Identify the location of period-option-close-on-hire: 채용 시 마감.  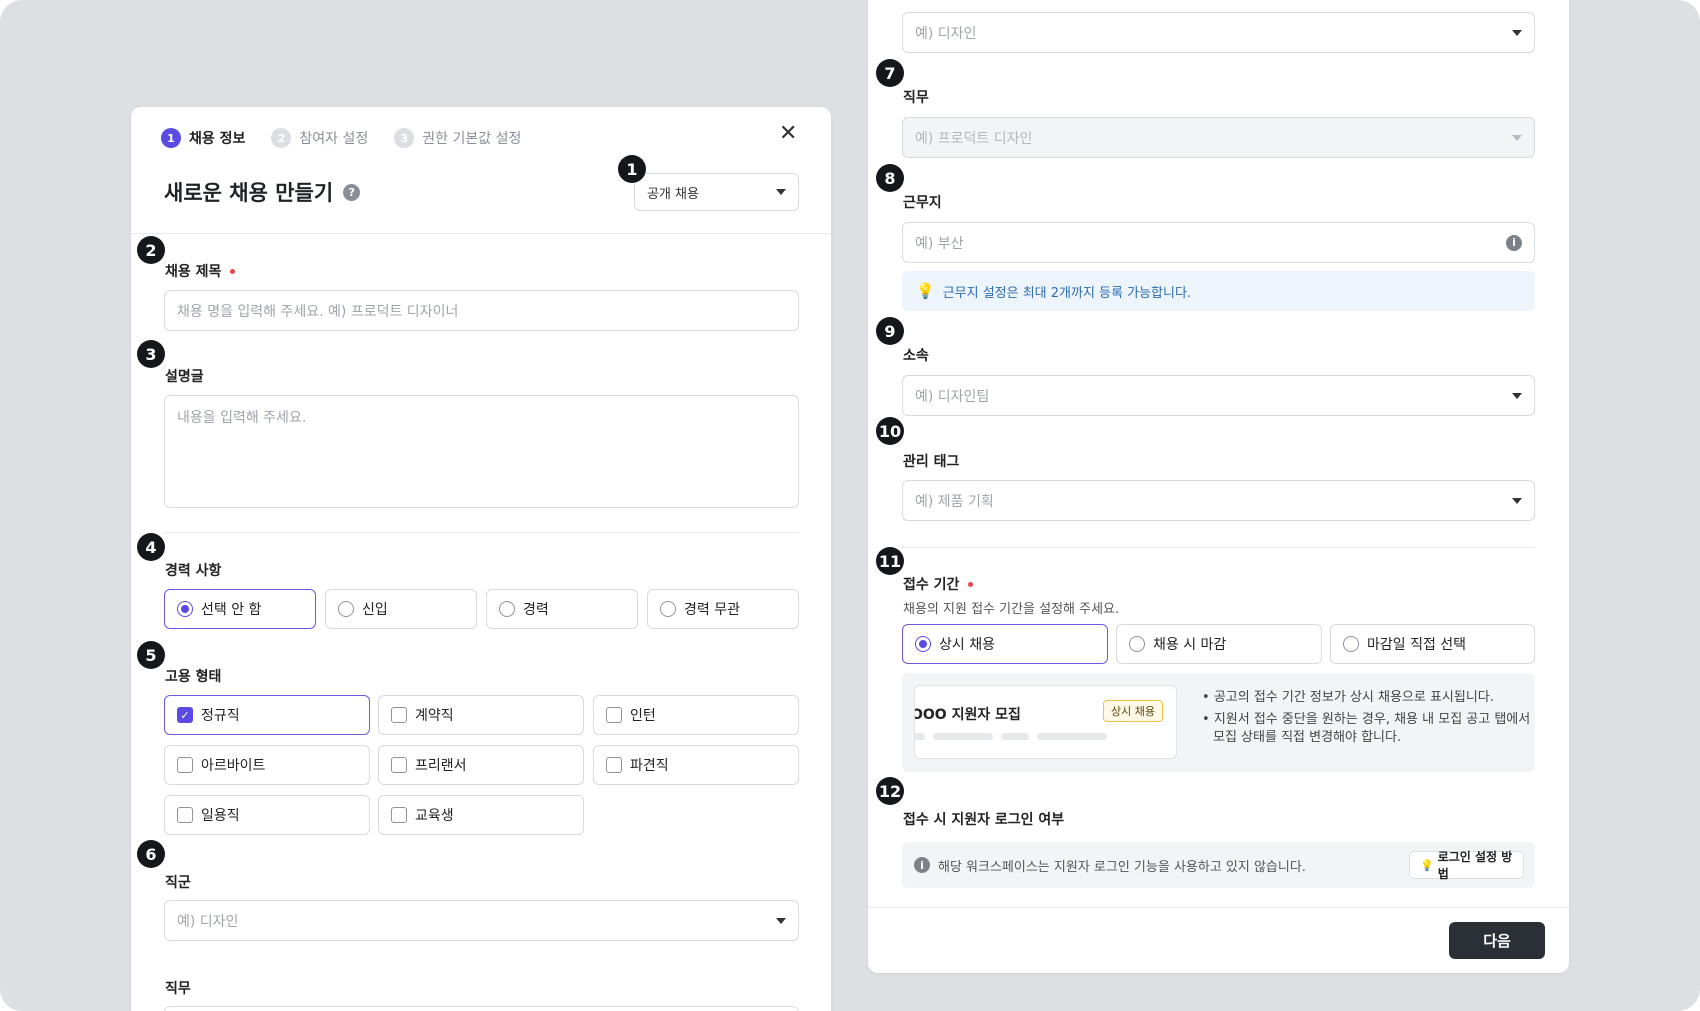
(1219, 644).